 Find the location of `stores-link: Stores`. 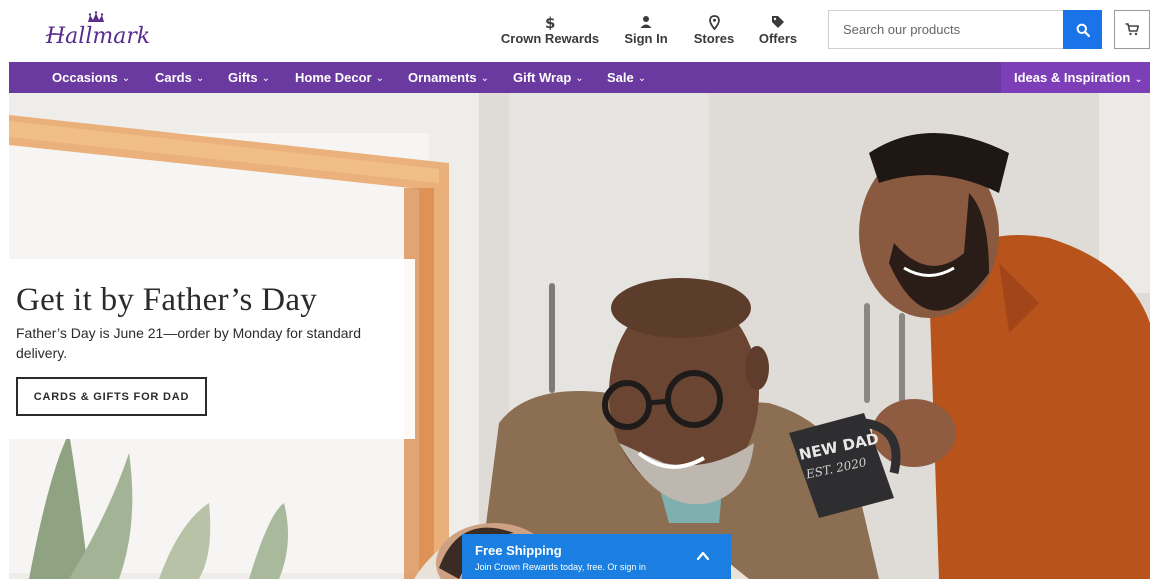

stores-link: Stores is located at coordinates (714, 29).